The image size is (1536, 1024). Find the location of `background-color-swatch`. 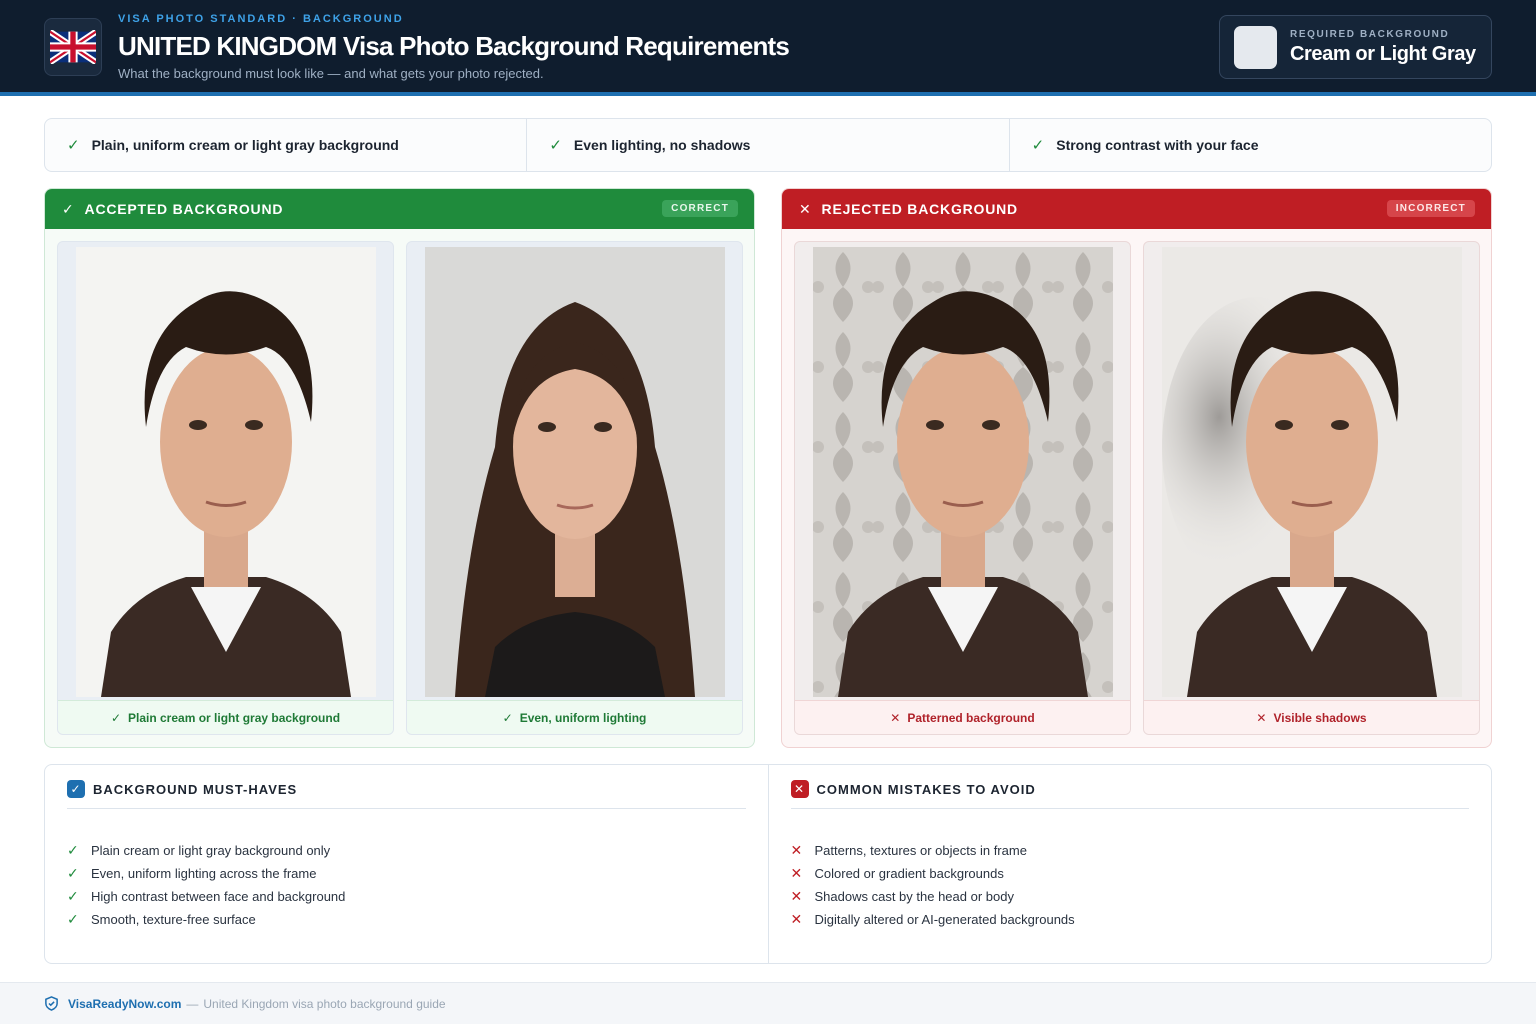

background-color-swatch is located at coordinates (1255, 47).